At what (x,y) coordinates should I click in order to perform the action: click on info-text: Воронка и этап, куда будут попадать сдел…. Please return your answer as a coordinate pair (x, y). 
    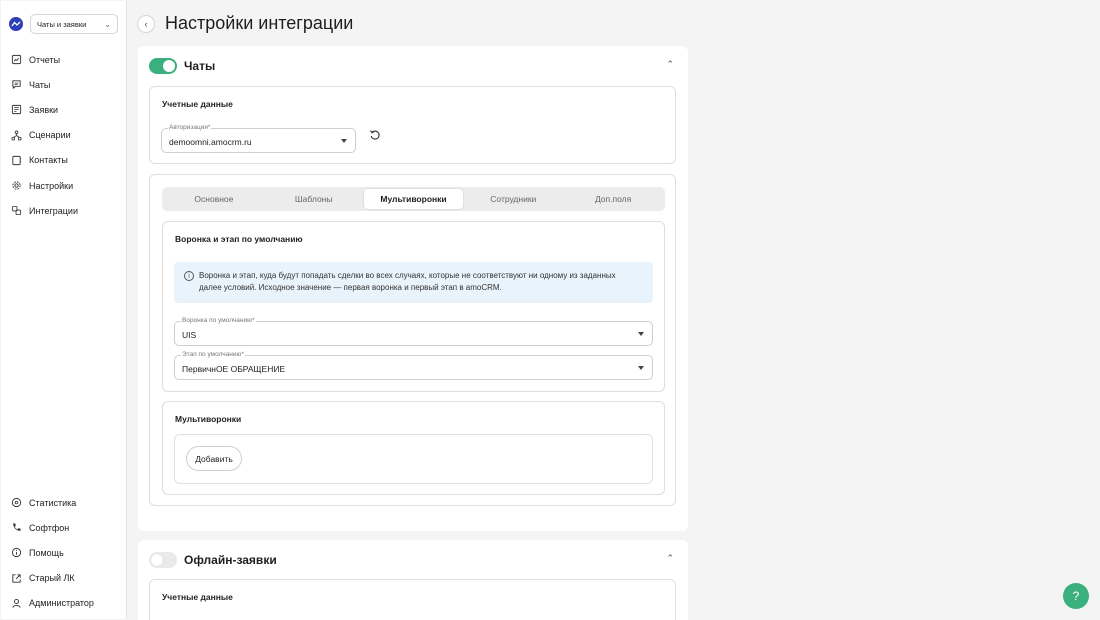
    Looking at the image, I should click on (407, 281).